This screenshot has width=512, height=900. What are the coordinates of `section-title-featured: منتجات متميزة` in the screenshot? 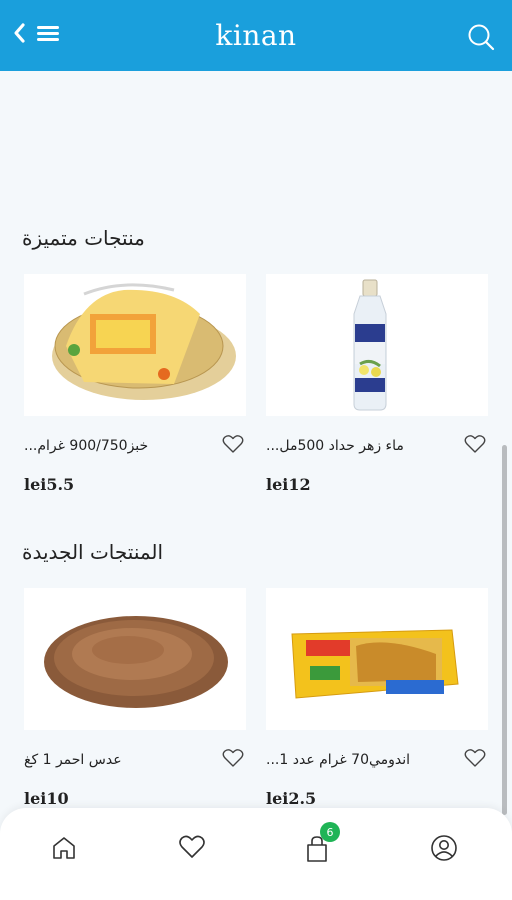 It's located at (83, 238).